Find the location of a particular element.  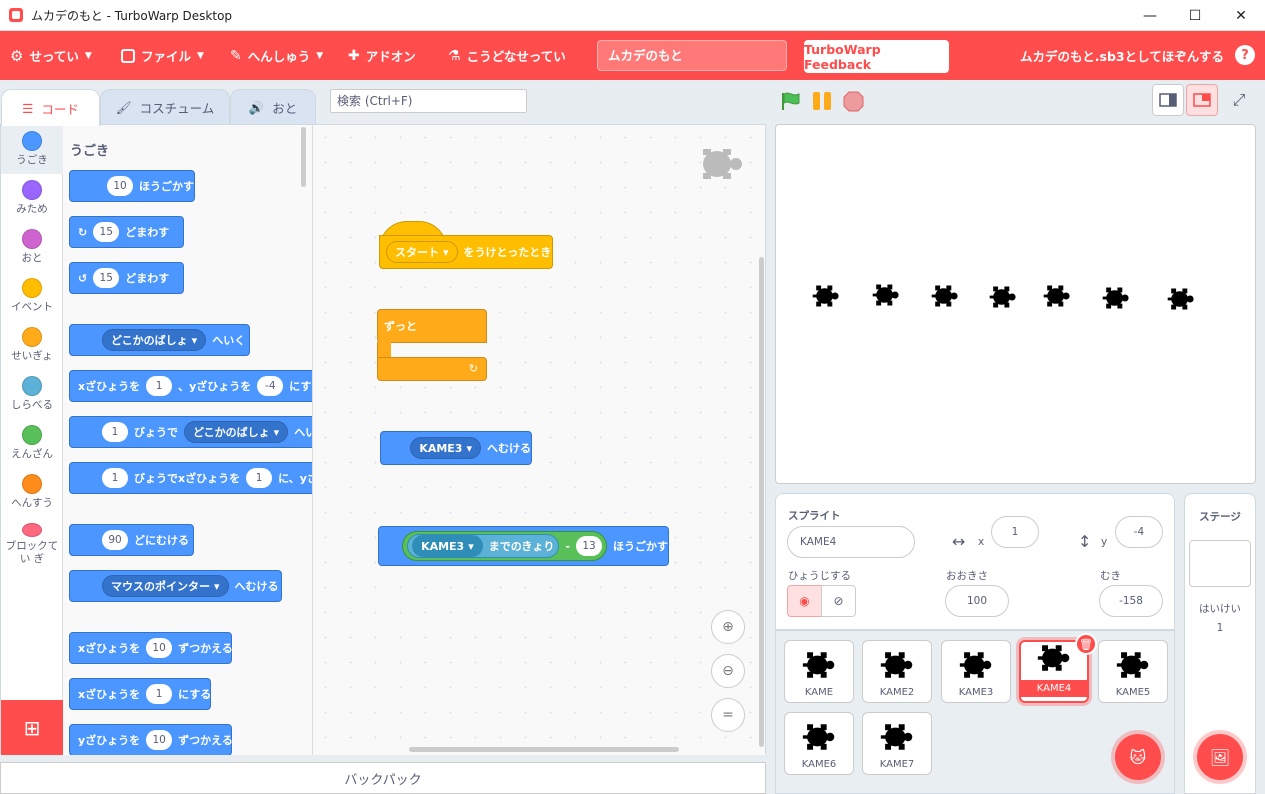

goto-y-input: -4 is located at coordinates (270, 386).